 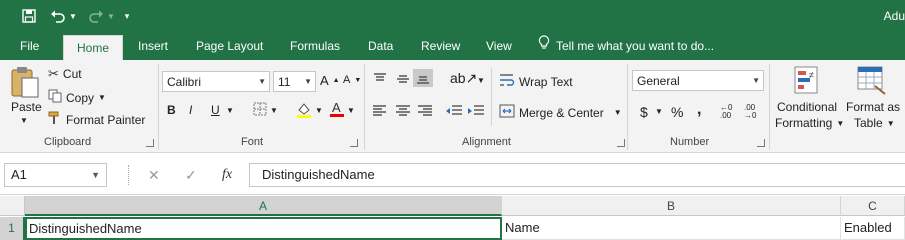 I want to click on comma-style-button: ,, so click(x=699, y=110).